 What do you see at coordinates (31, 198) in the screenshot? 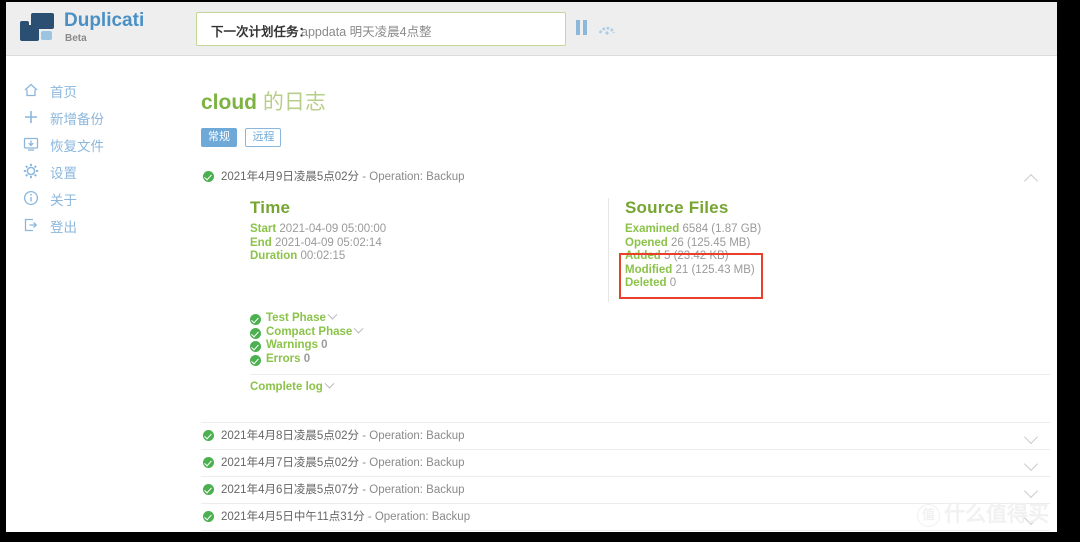
I see `info-icon` at bounding box center [31, 198].